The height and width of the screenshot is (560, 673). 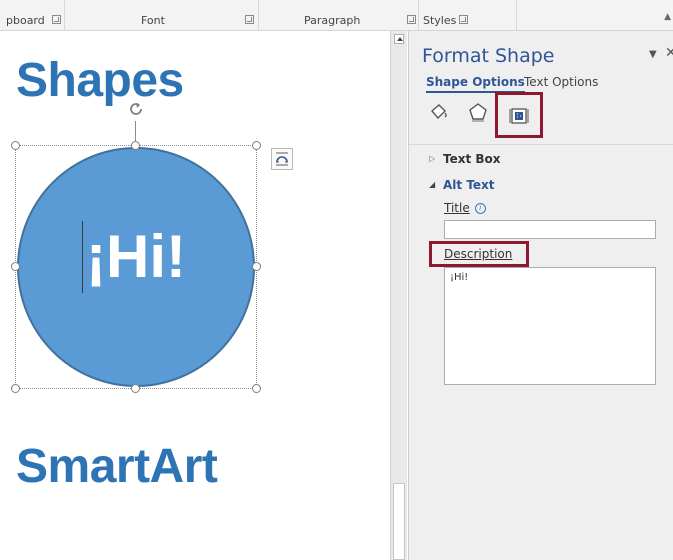 What do you see at coordinates (475, 84) in the screenshot?
I see `tab-shape-options: Shape Options` at bounding box center [475, 84].